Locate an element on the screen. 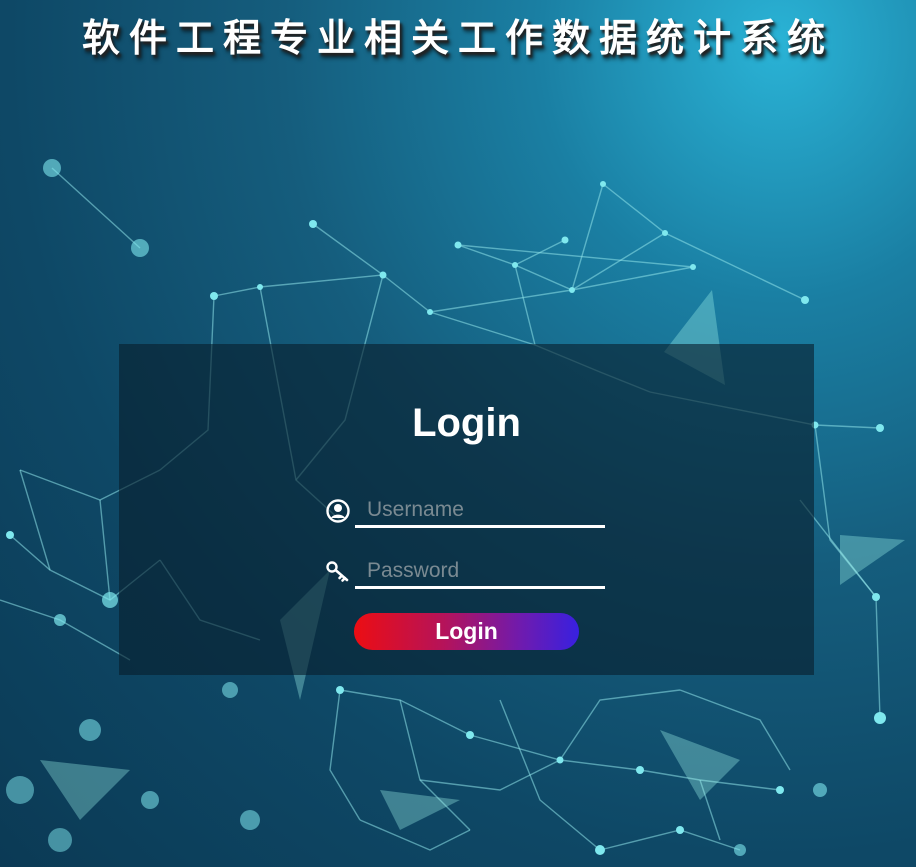 The width and height of the screenshot is (916, 867). password-field is located at coordinates (465, 574).